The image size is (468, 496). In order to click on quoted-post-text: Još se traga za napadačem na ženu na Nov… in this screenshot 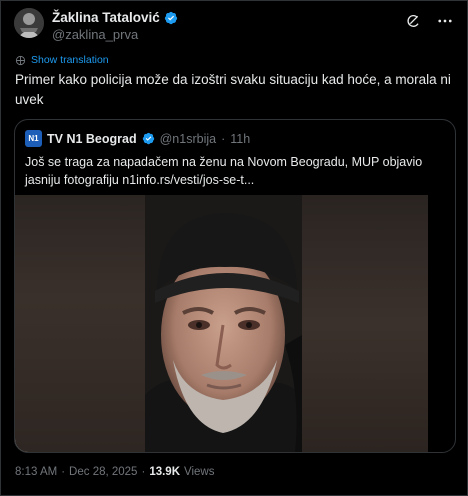, I will do `click(224, 171)`.